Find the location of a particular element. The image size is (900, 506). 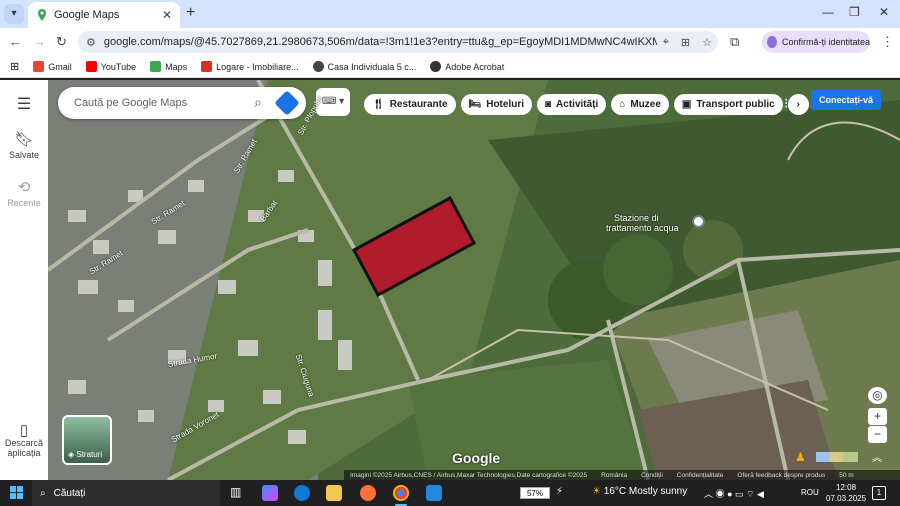

tab-google-maps: Google Maps ✕ is located at coordinates (104, 15).